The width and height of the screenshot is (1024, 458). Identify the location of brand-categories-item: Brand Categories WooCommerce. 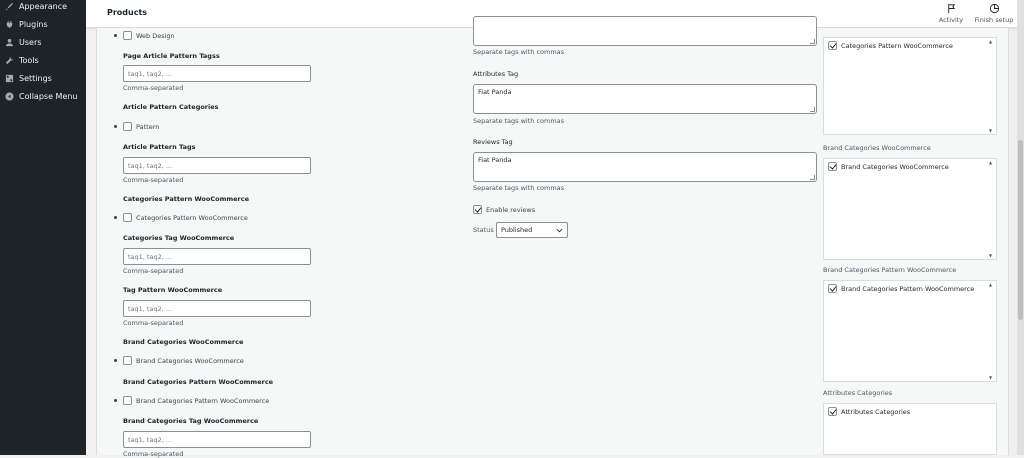
(888, 166).